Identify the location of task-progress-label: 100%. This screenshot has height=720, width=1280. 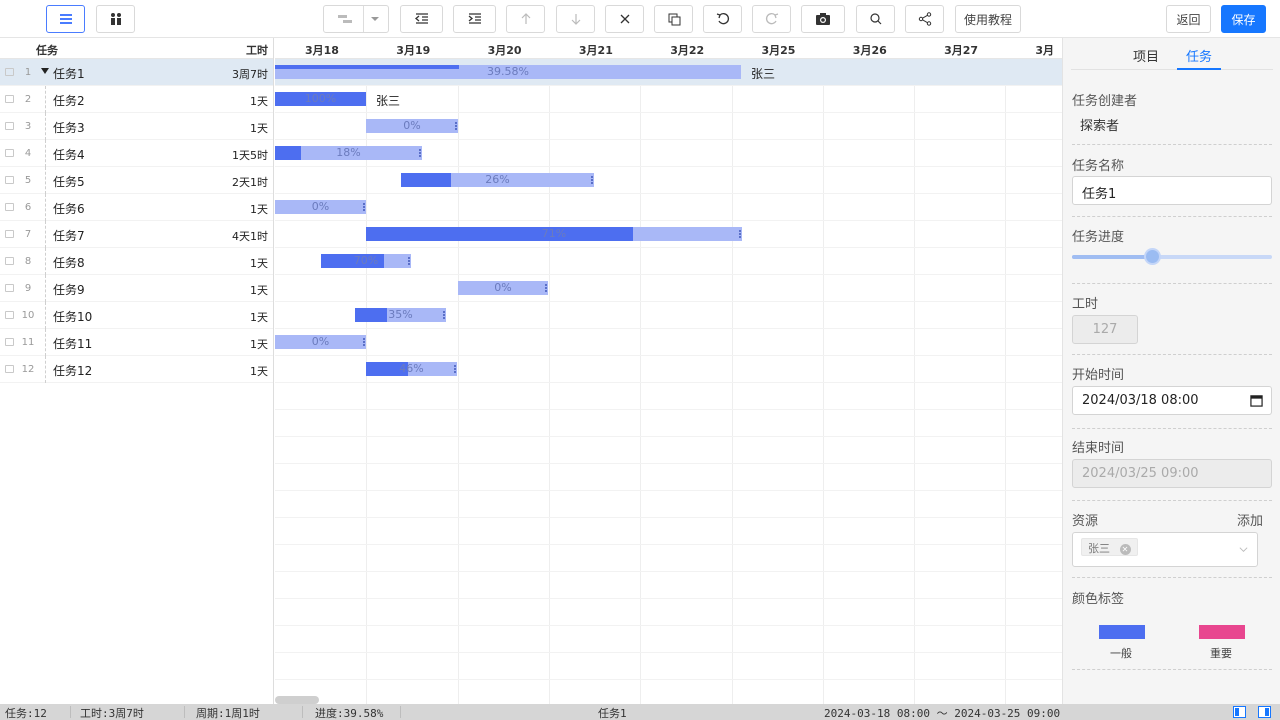
(320, 98).